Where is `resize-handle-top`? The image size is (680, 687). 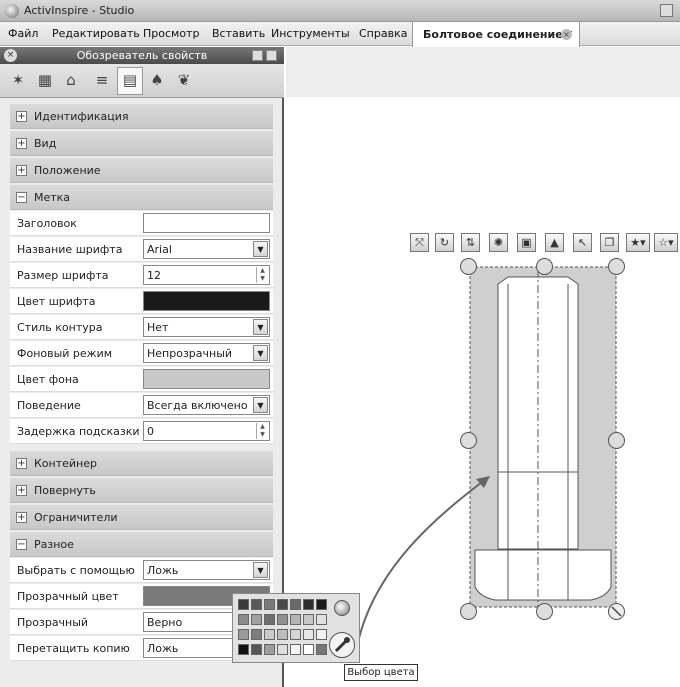 resize-handle-top is located at coordinates (544, 266).